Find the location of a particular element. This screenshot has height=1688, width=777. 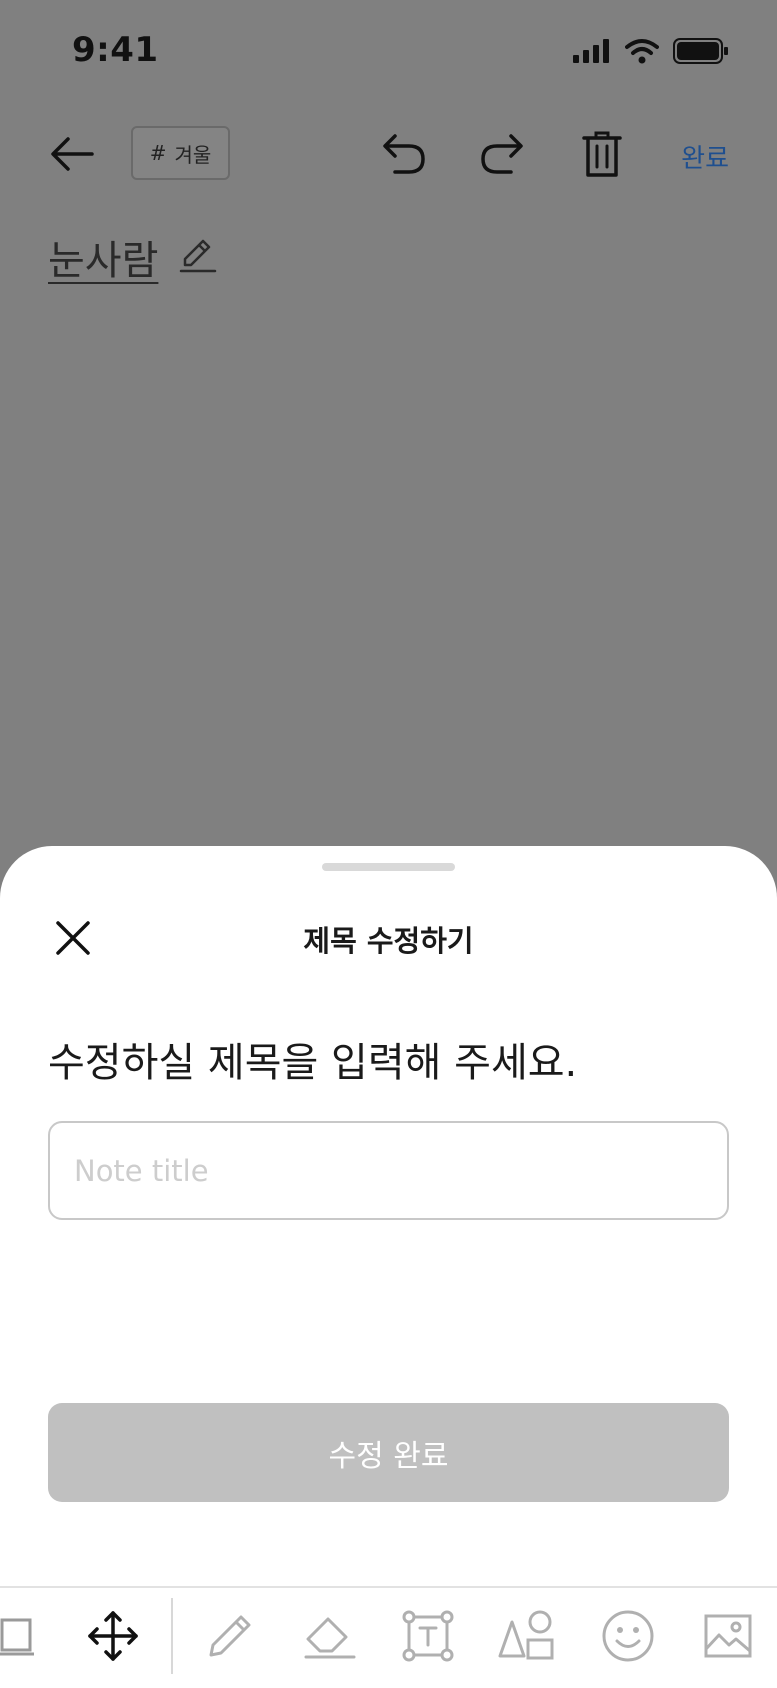

pen-icon is located at coordinates (230, 1636).